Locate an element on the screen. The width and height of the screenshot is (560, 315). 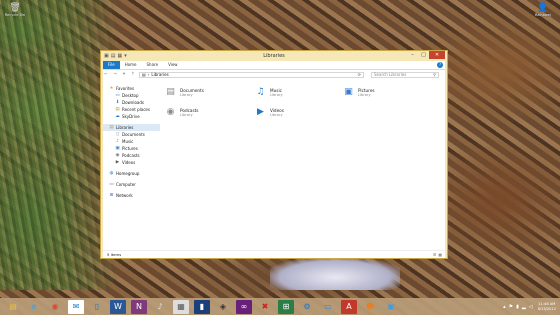
nav-pictures: ▣ Pictures is located at coordinates (131, 148).